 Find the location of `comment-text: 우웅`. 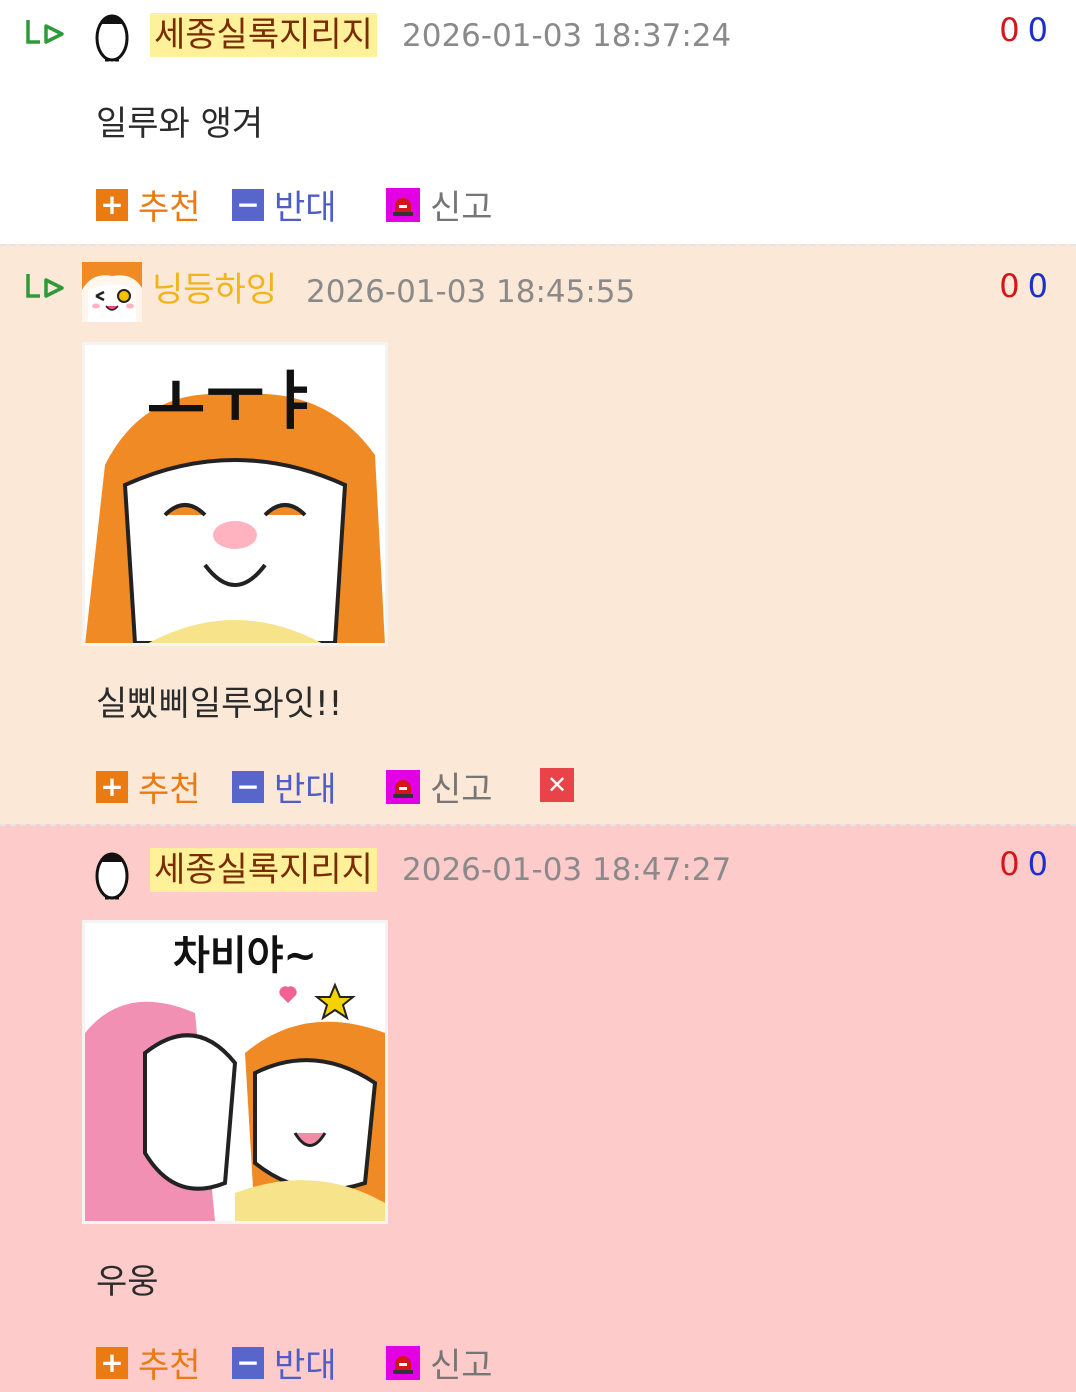

comment-text: 우웅 is located at coordinates (127, 1282).